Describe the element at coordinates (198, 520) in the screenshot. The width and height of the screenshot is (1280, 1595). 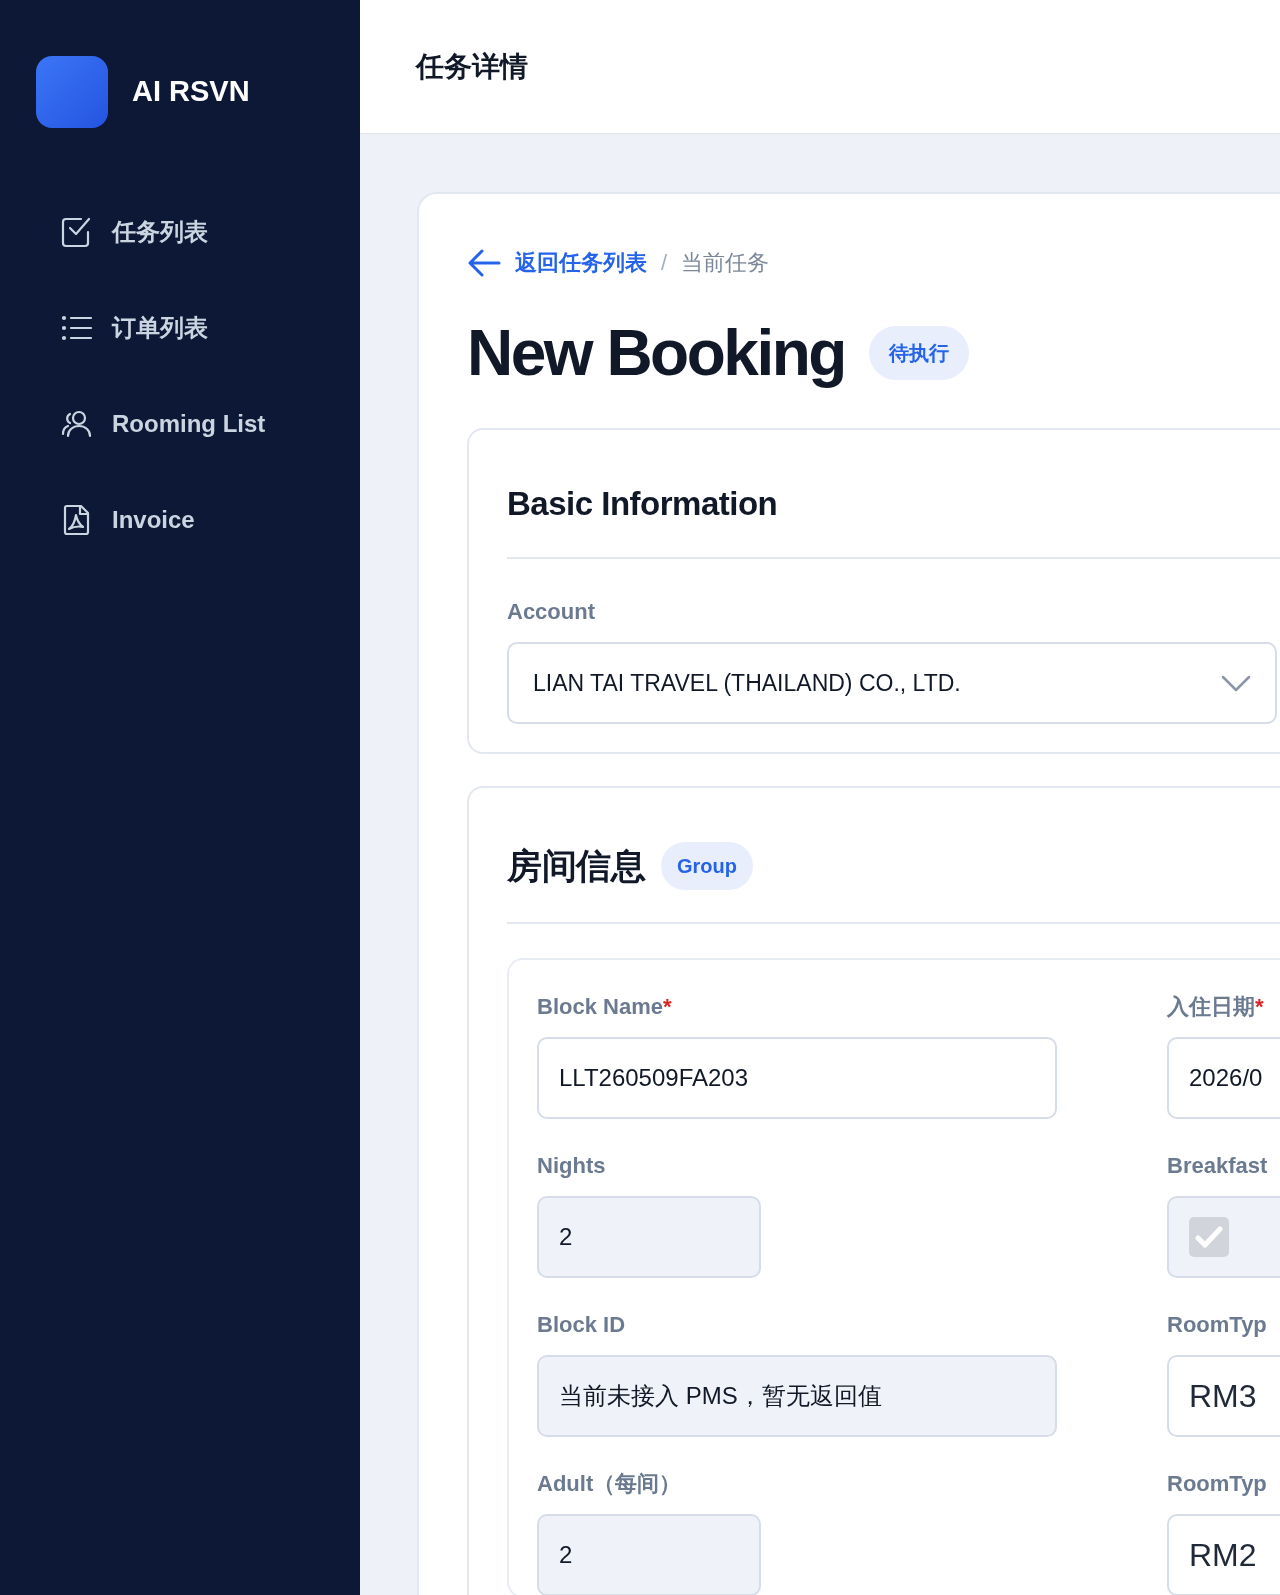
I see `sidebar-item: Invoice` at that location.